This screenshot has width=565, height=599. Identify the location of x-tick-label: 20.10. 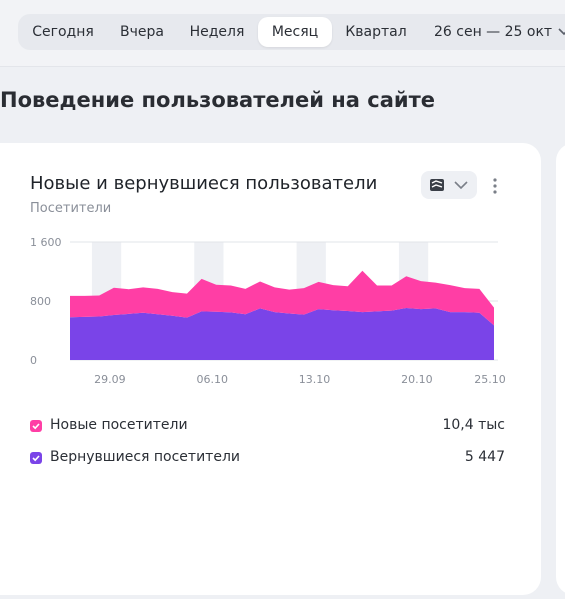
(417, 379).